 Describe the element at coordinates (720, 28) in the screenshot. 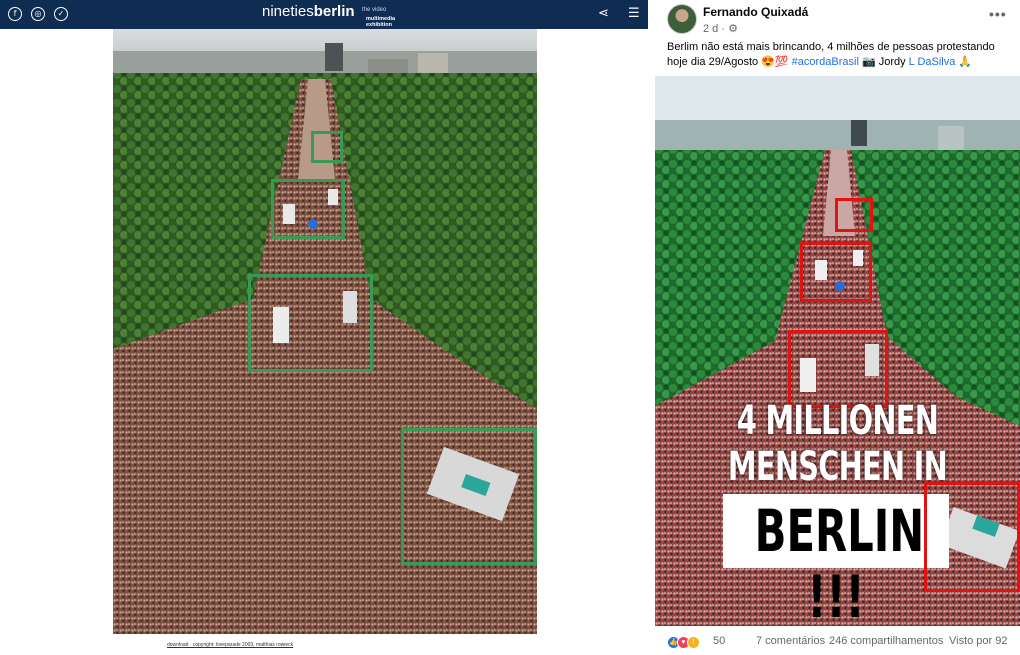

I see `post-time: 2 d · ⚙` at that location.